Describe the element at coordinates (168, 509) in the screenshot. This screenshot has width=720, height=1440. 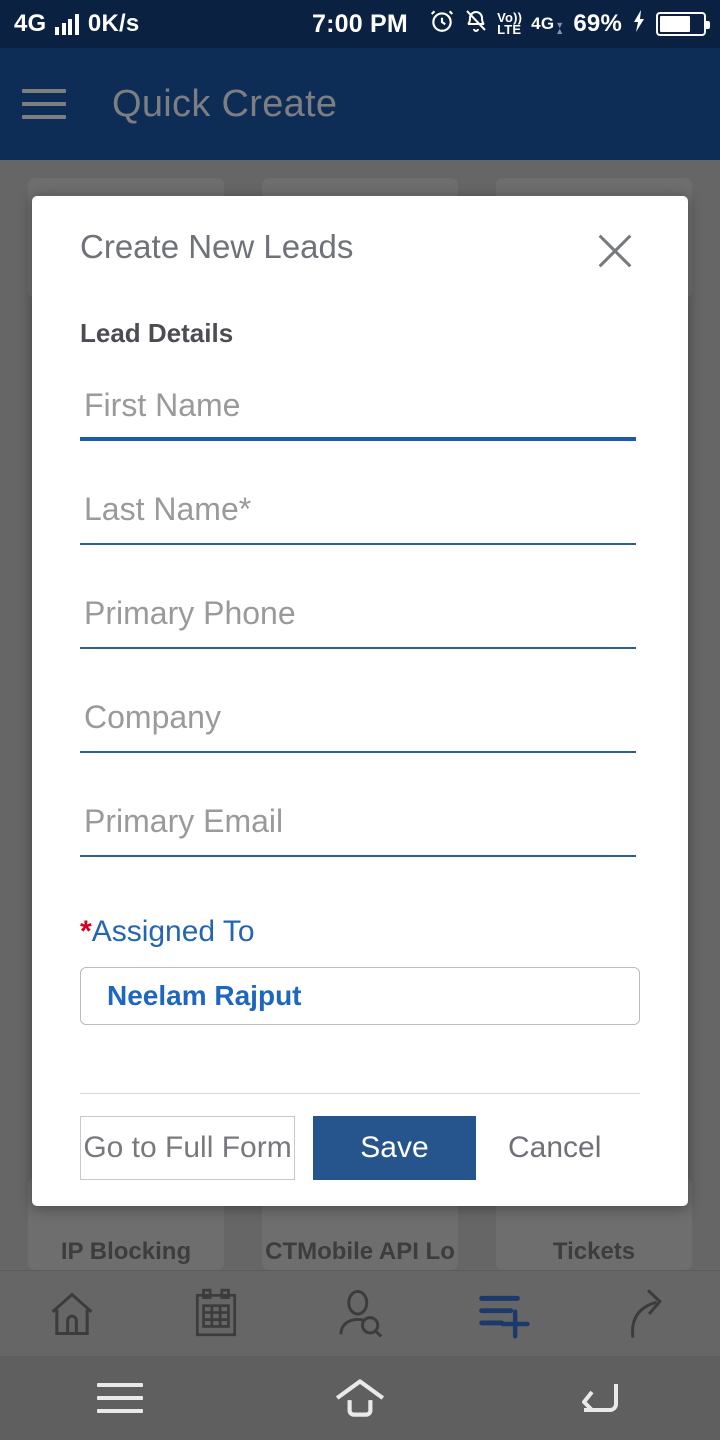
I see `last-name-placeholder: Last Name*` at that location.